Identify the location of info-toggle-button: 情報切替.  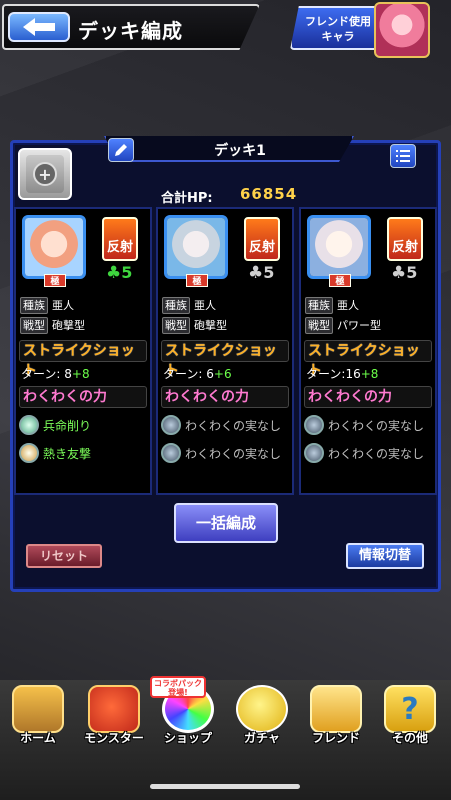
(385, 556).